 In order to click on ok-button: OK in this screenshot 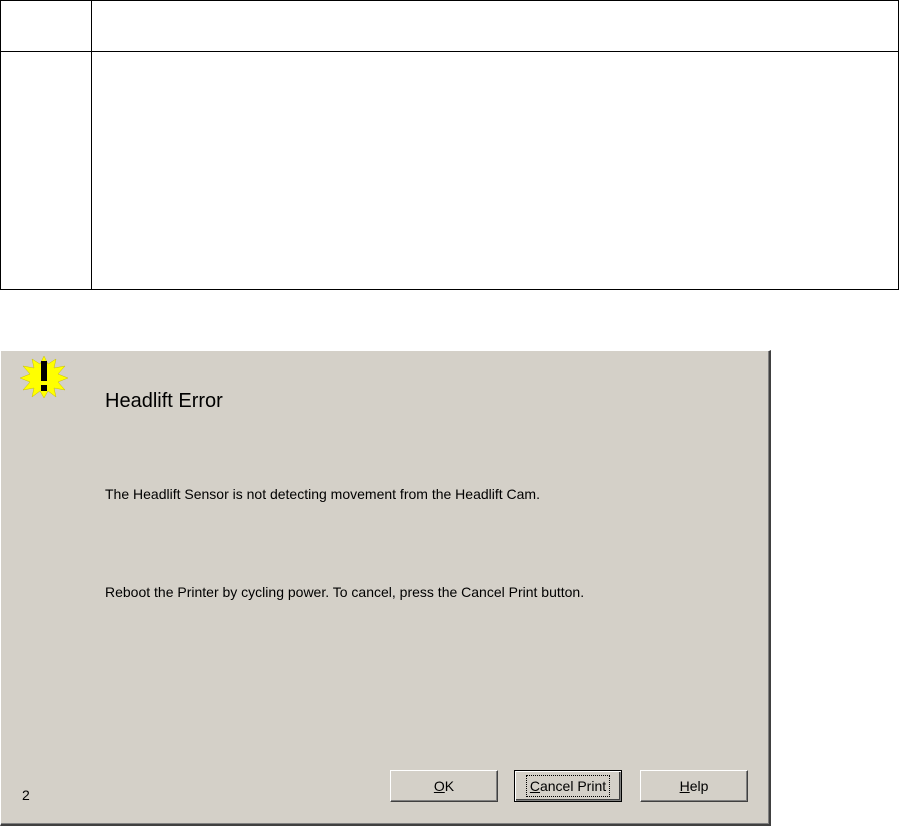, I will do `click(444, 786)`.